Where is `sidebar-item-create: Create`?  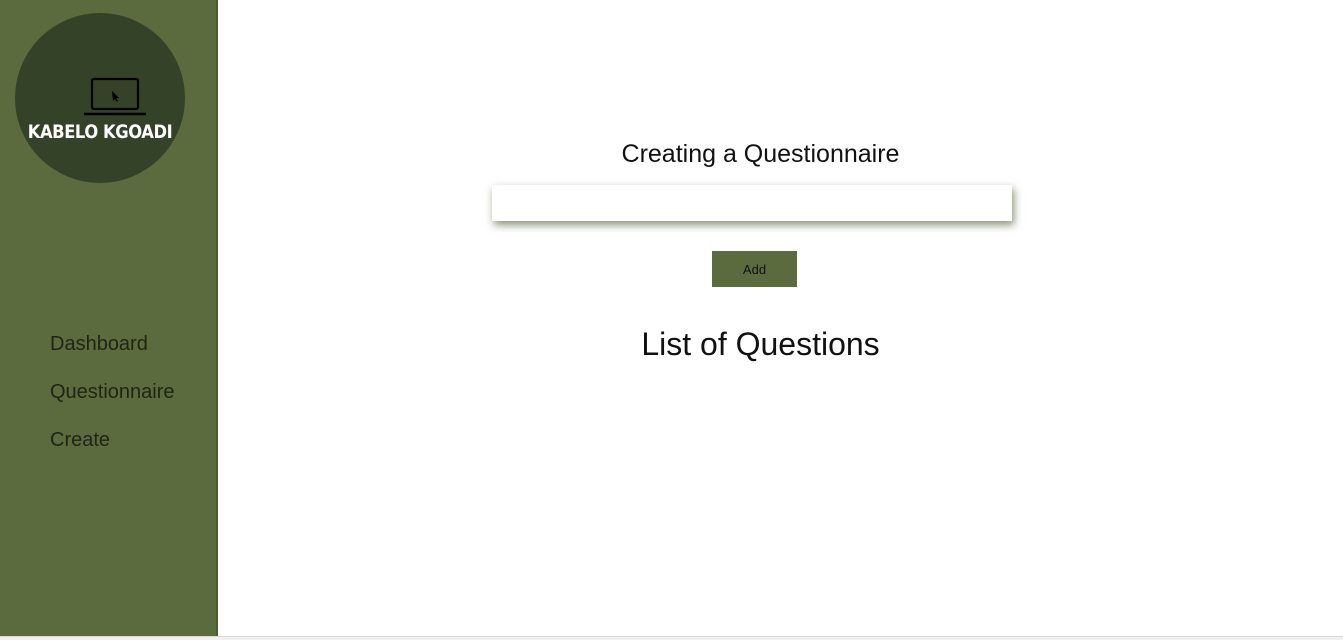 sidebar-item-create: Create is located at coordinates (112, 450).